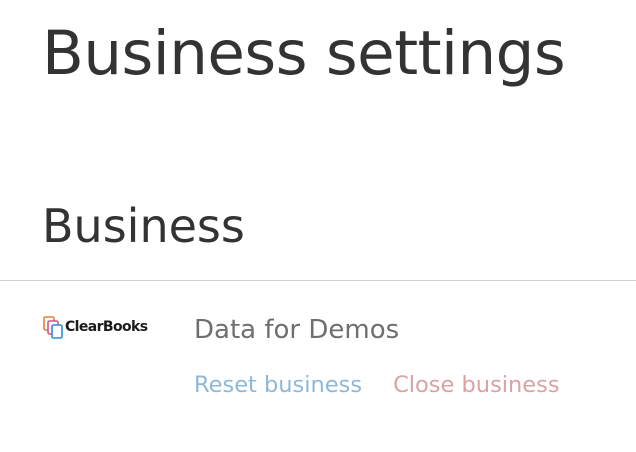 Image resolution: width=636 pixels, height=452 pixels. Describe the element at coordinates (278, 385) in the screenshot. I see `reset-business-link: Reset business` at that location.